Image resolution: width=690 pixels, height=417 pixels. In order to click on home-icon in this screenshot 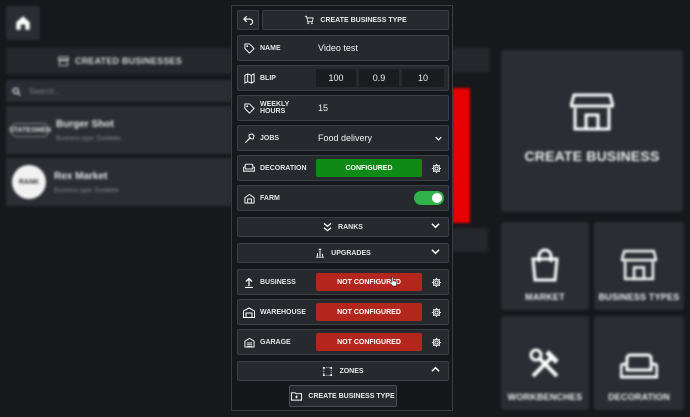, I will do `click(23, 23)`.